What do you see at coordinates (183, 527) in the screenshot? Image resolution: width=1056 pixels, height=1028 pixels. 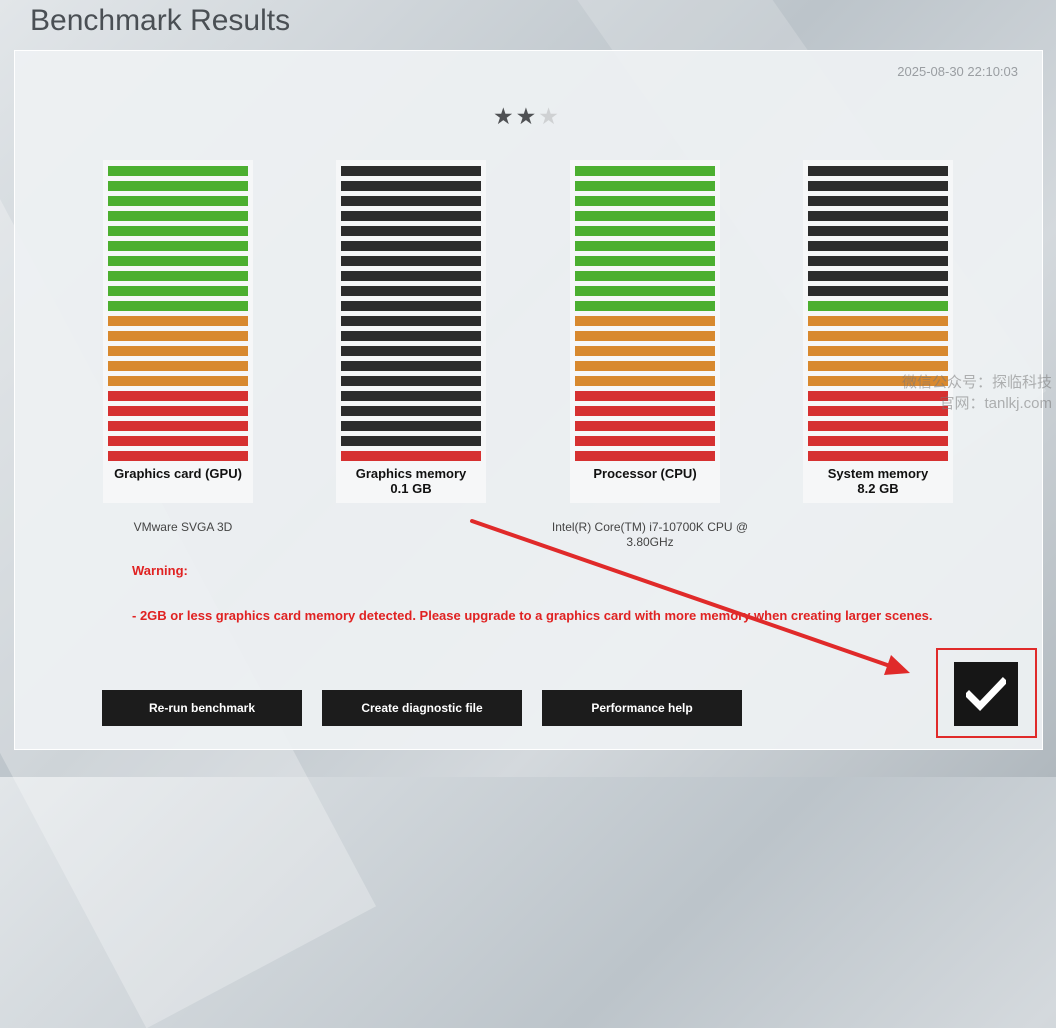 I see `gpu-device-name: VMware SVGA 3D` at bounding box center [183, 527].